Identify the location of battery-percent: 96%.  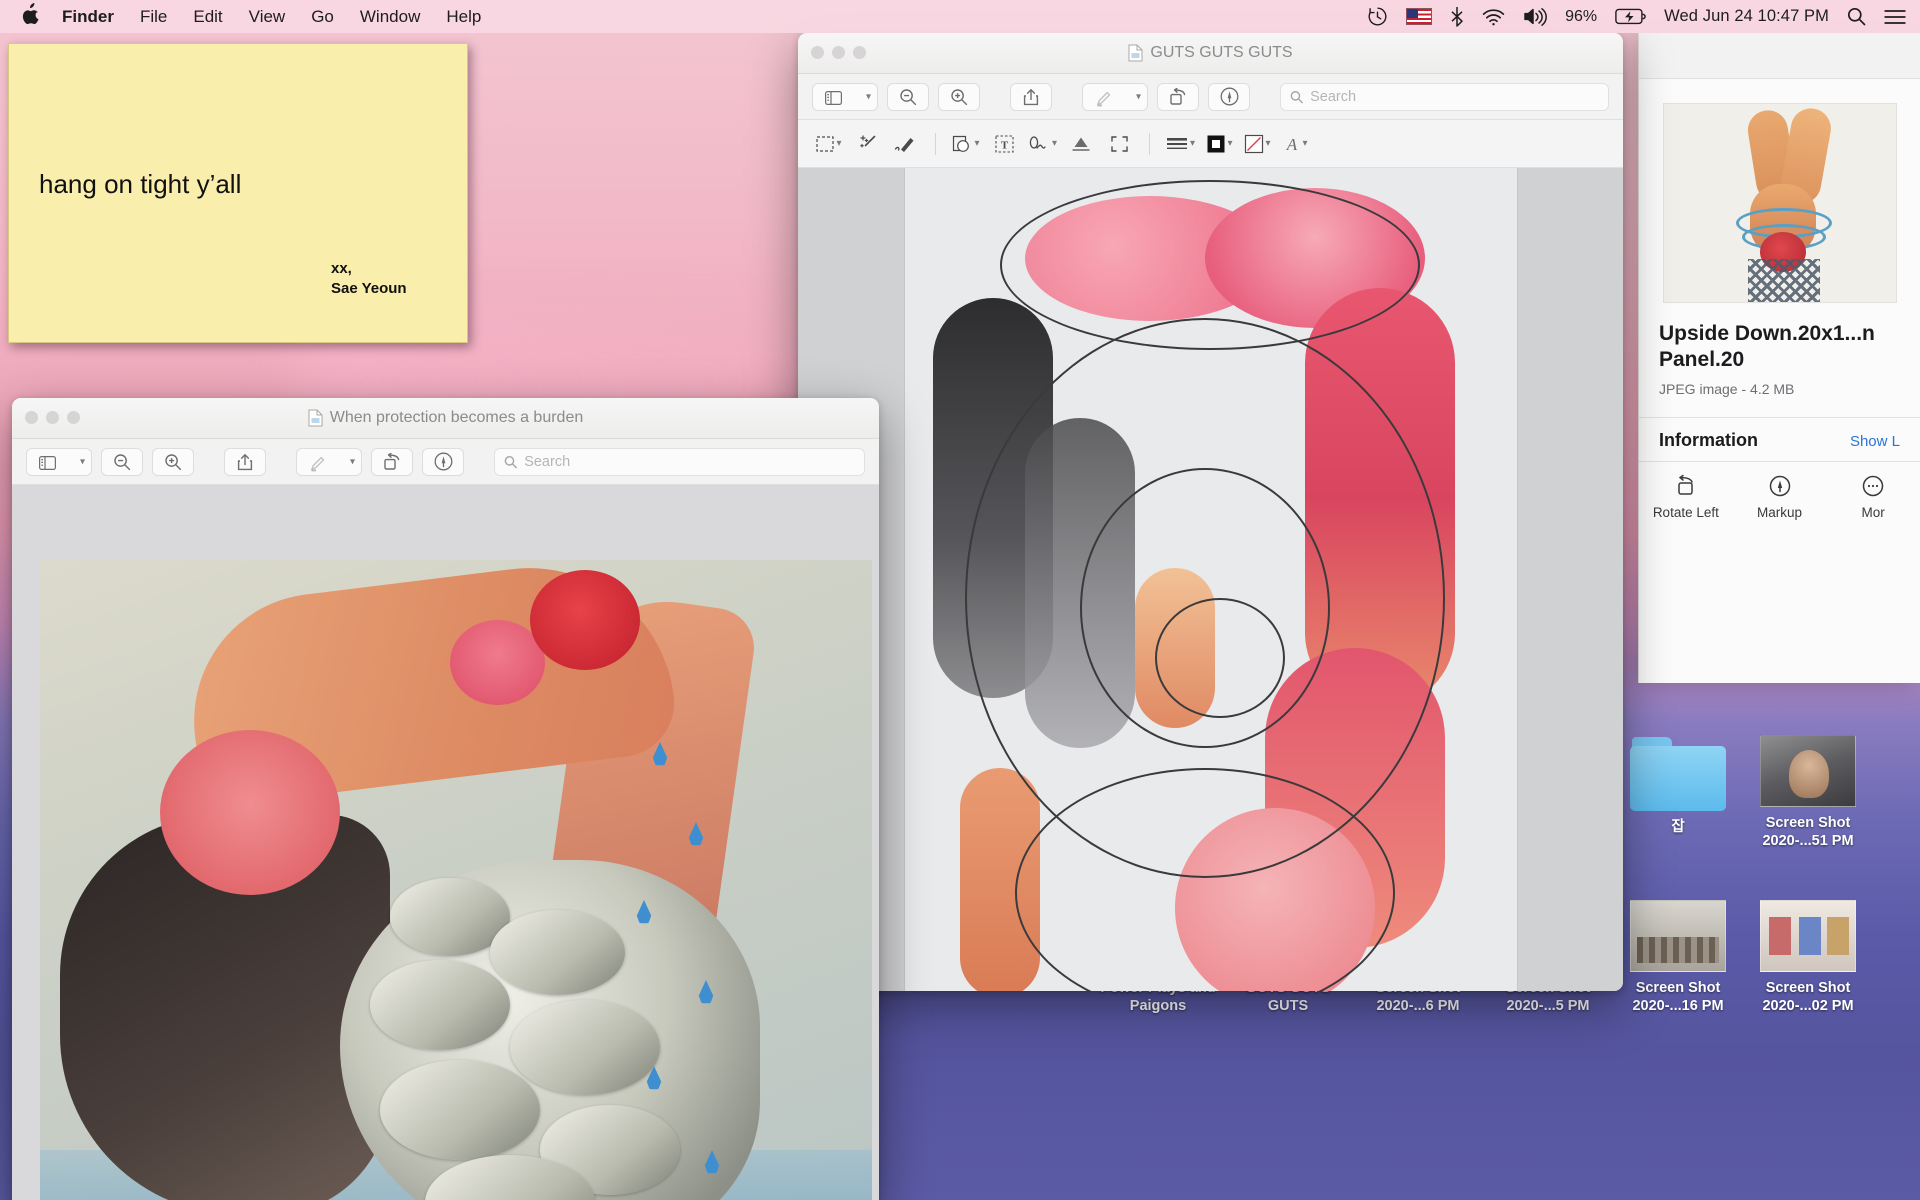
(1581, 17).